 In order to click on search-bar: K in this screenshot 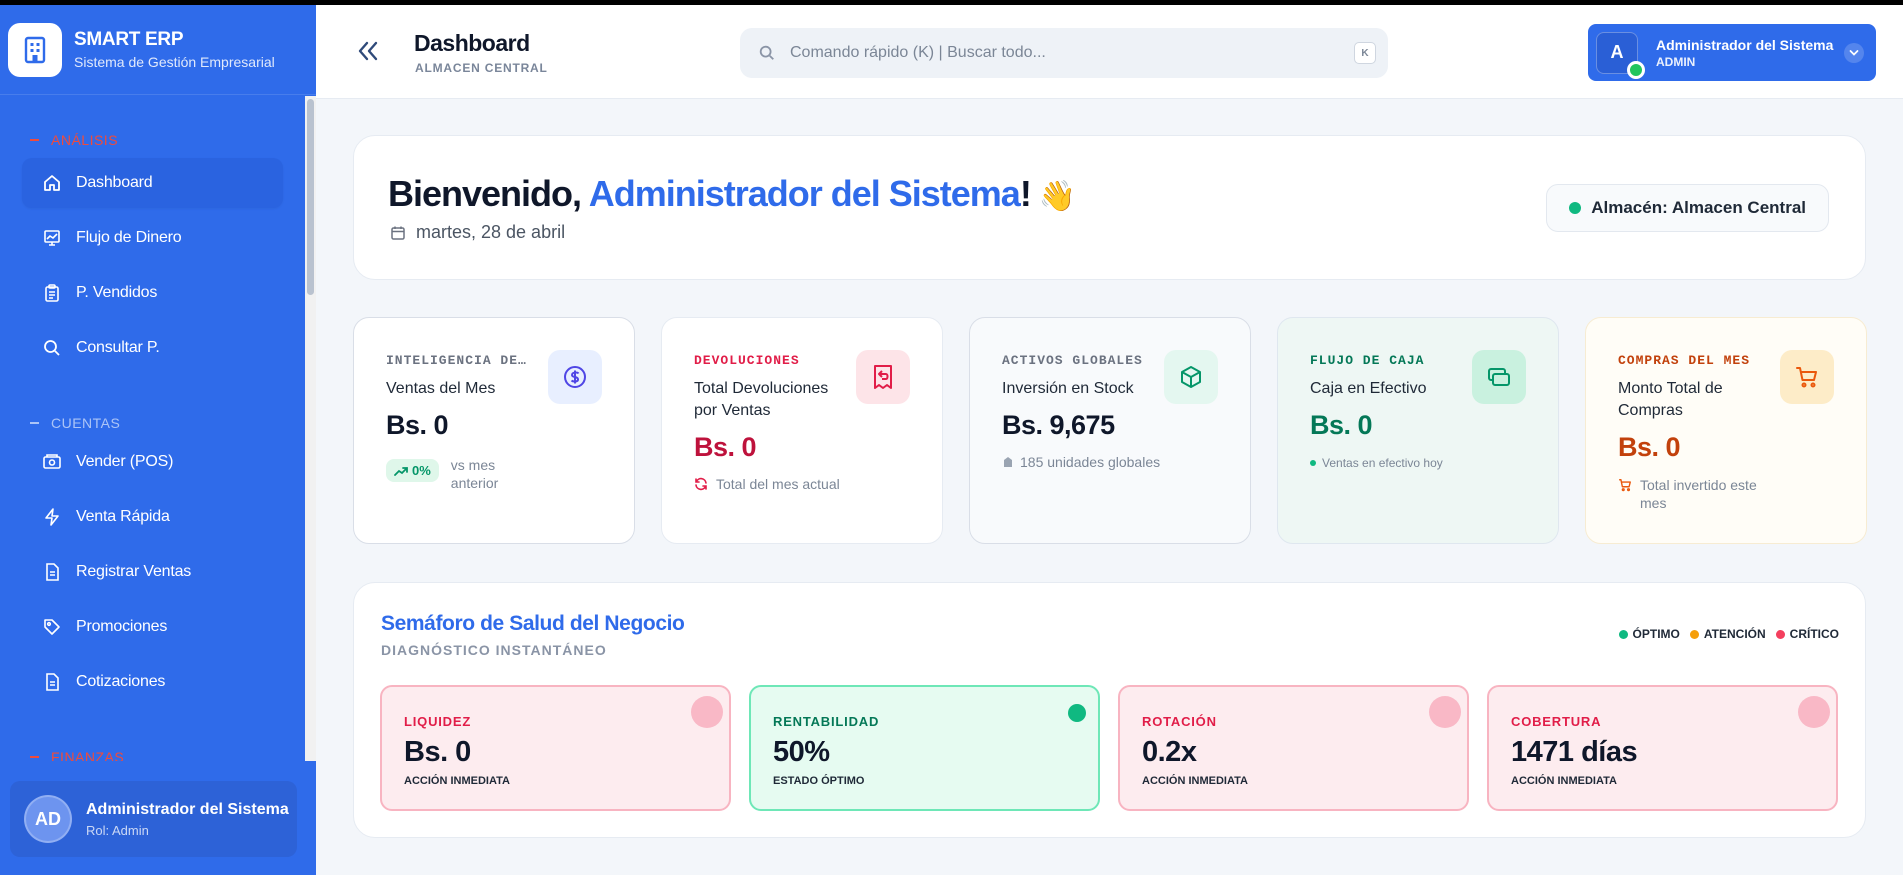, I will do `click(1064, 53)`.